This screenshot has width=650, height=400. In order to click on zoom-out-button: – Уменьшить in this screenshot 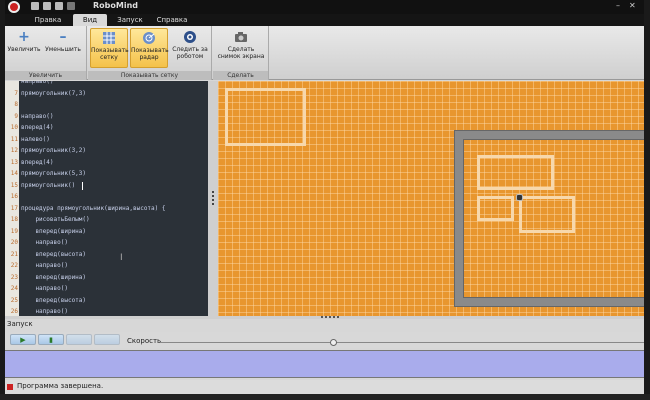, I will do `click(63, 48)`.